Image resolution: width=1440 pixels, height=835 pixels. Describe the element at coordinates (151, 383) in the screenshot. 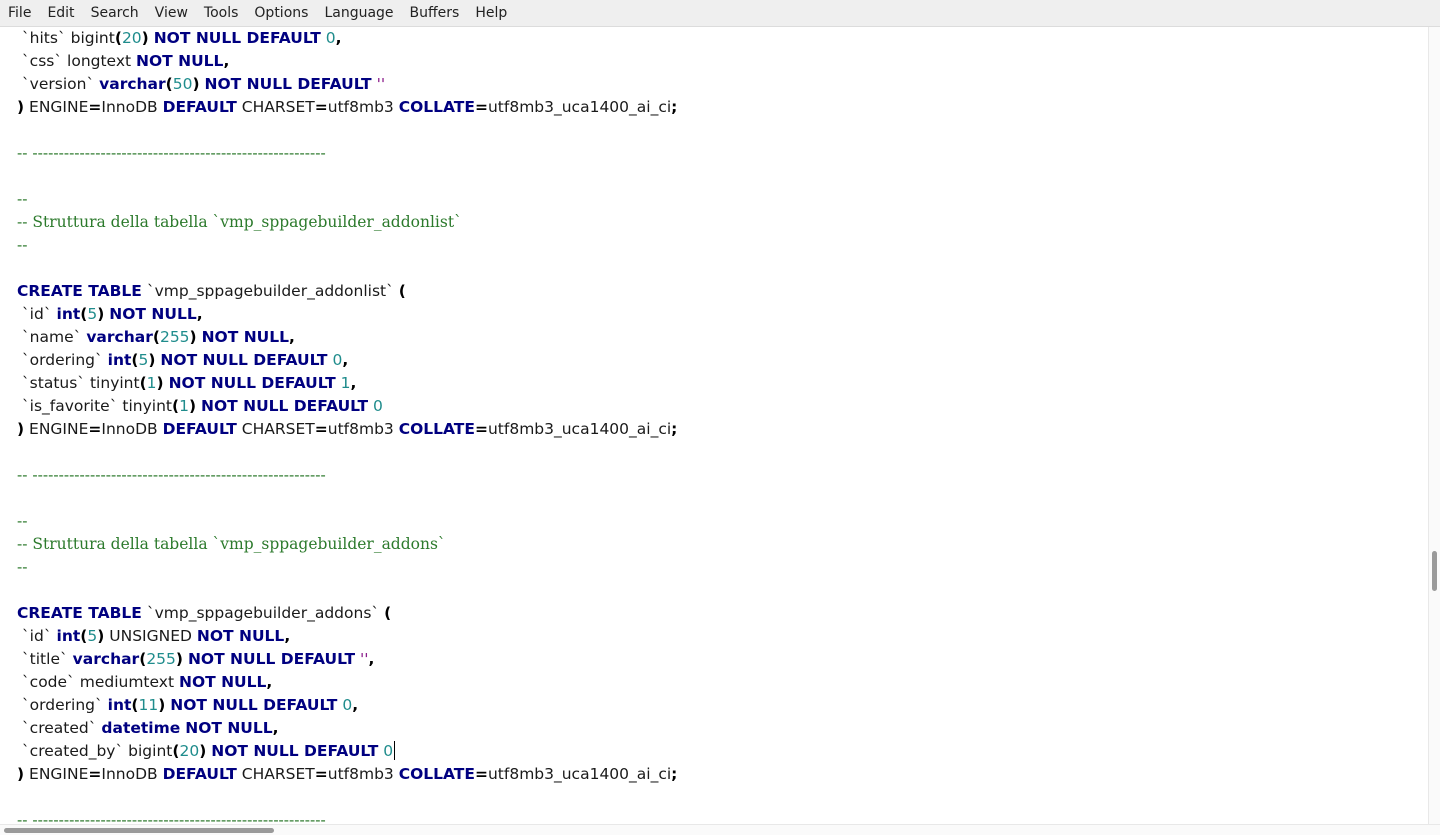

I see `token-number: 1` at that location.